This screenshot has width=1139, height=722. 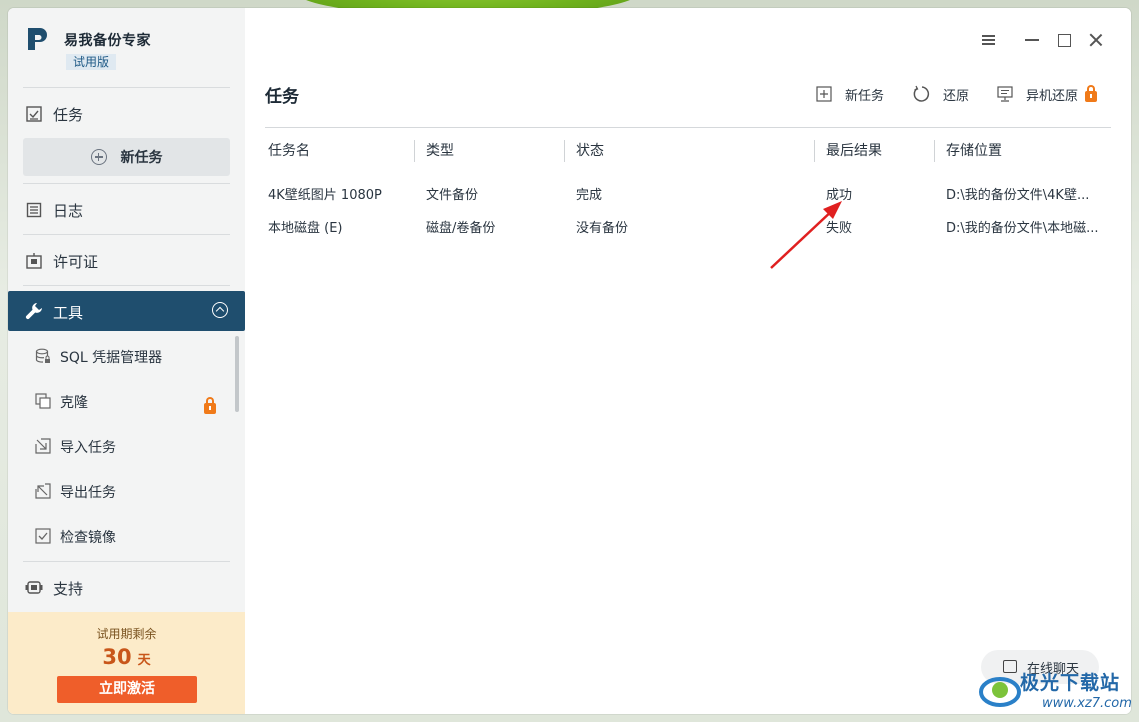 What do you see at coordinates (1070, 683) in the screenshot?
I see `watermark-text: 极光下载站` at bounding box center [1070, 683].